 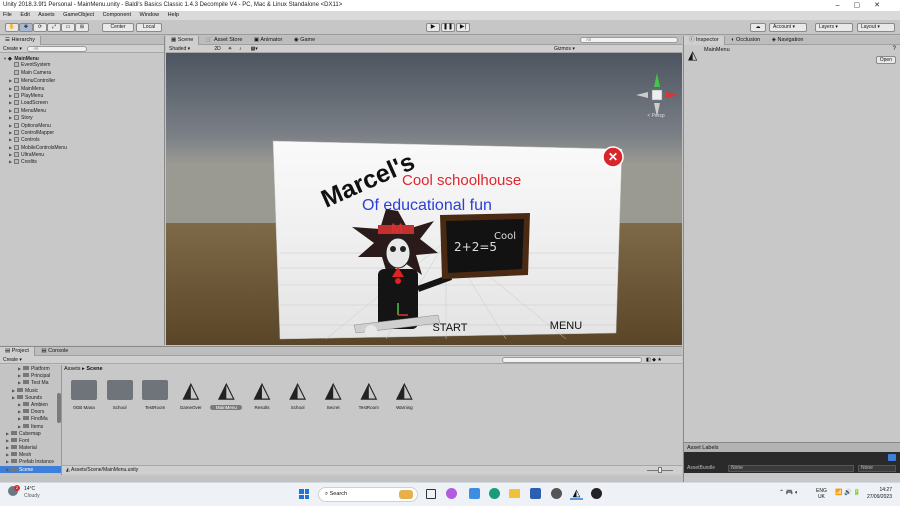 What do you see at coordinates (821, 494) in the screenshot?
I see `language-indicator: ENG UK` at bounding box center [821, 494].